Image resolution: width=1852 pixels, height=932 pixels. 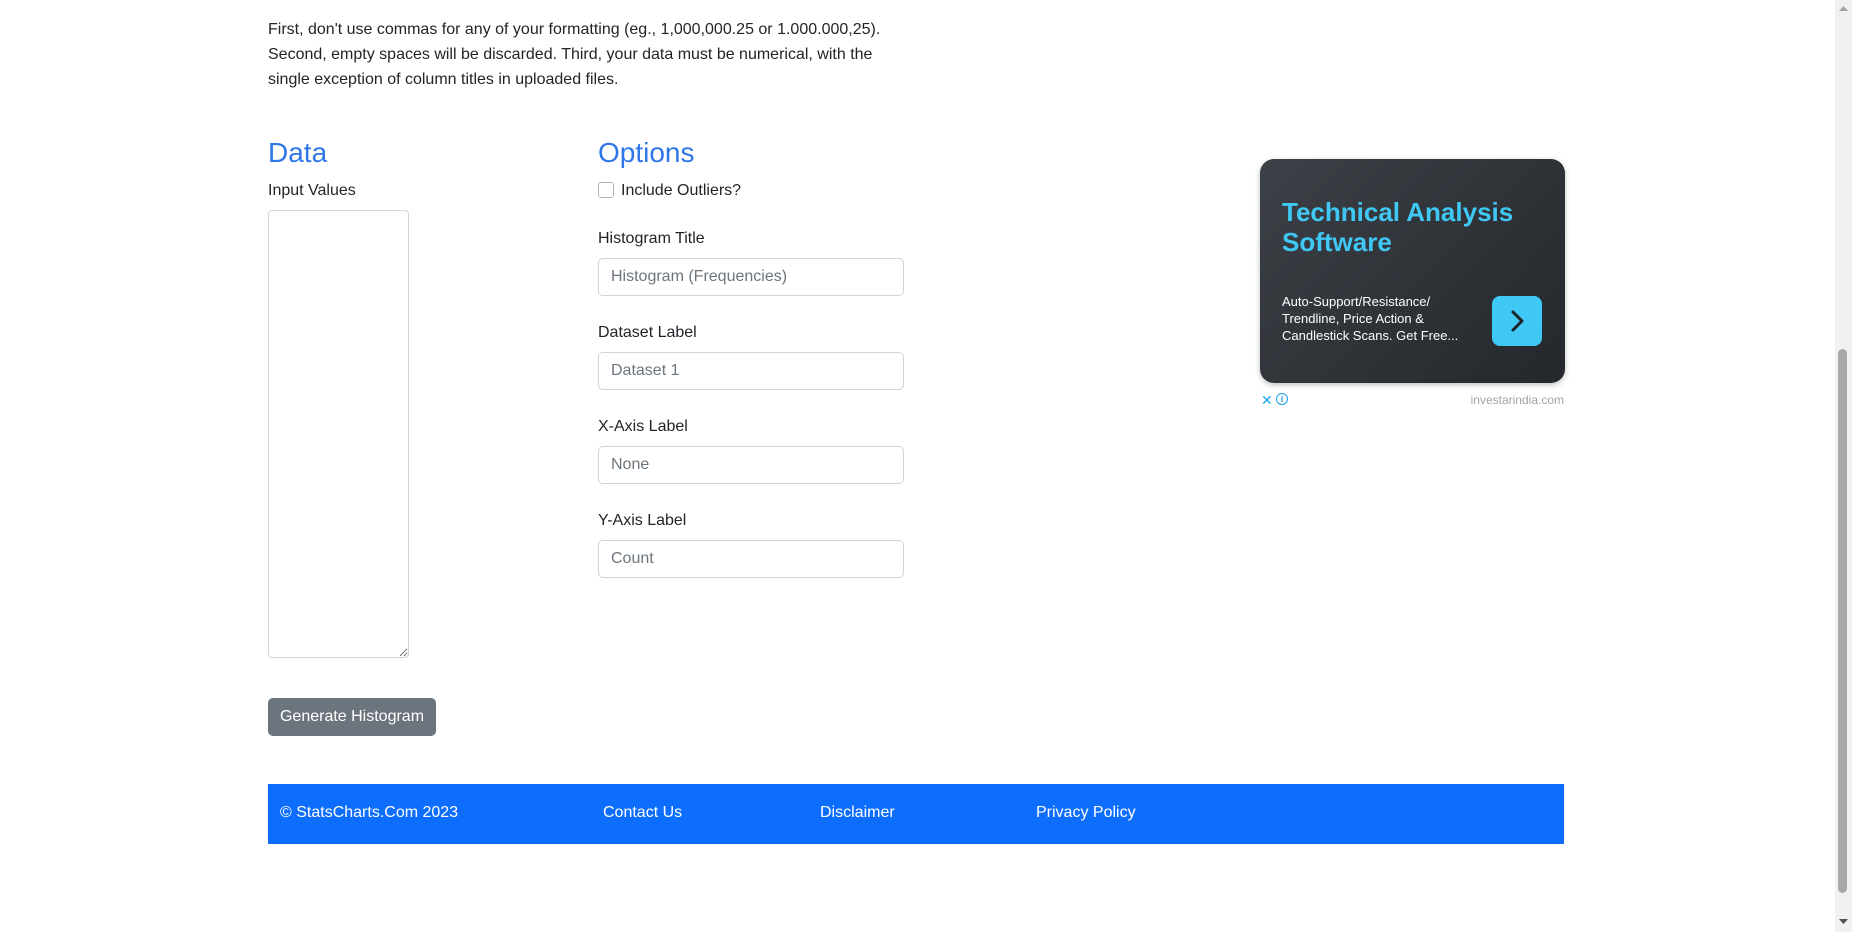 I want to click on histogram-title-input, so click(x=751, y=277).